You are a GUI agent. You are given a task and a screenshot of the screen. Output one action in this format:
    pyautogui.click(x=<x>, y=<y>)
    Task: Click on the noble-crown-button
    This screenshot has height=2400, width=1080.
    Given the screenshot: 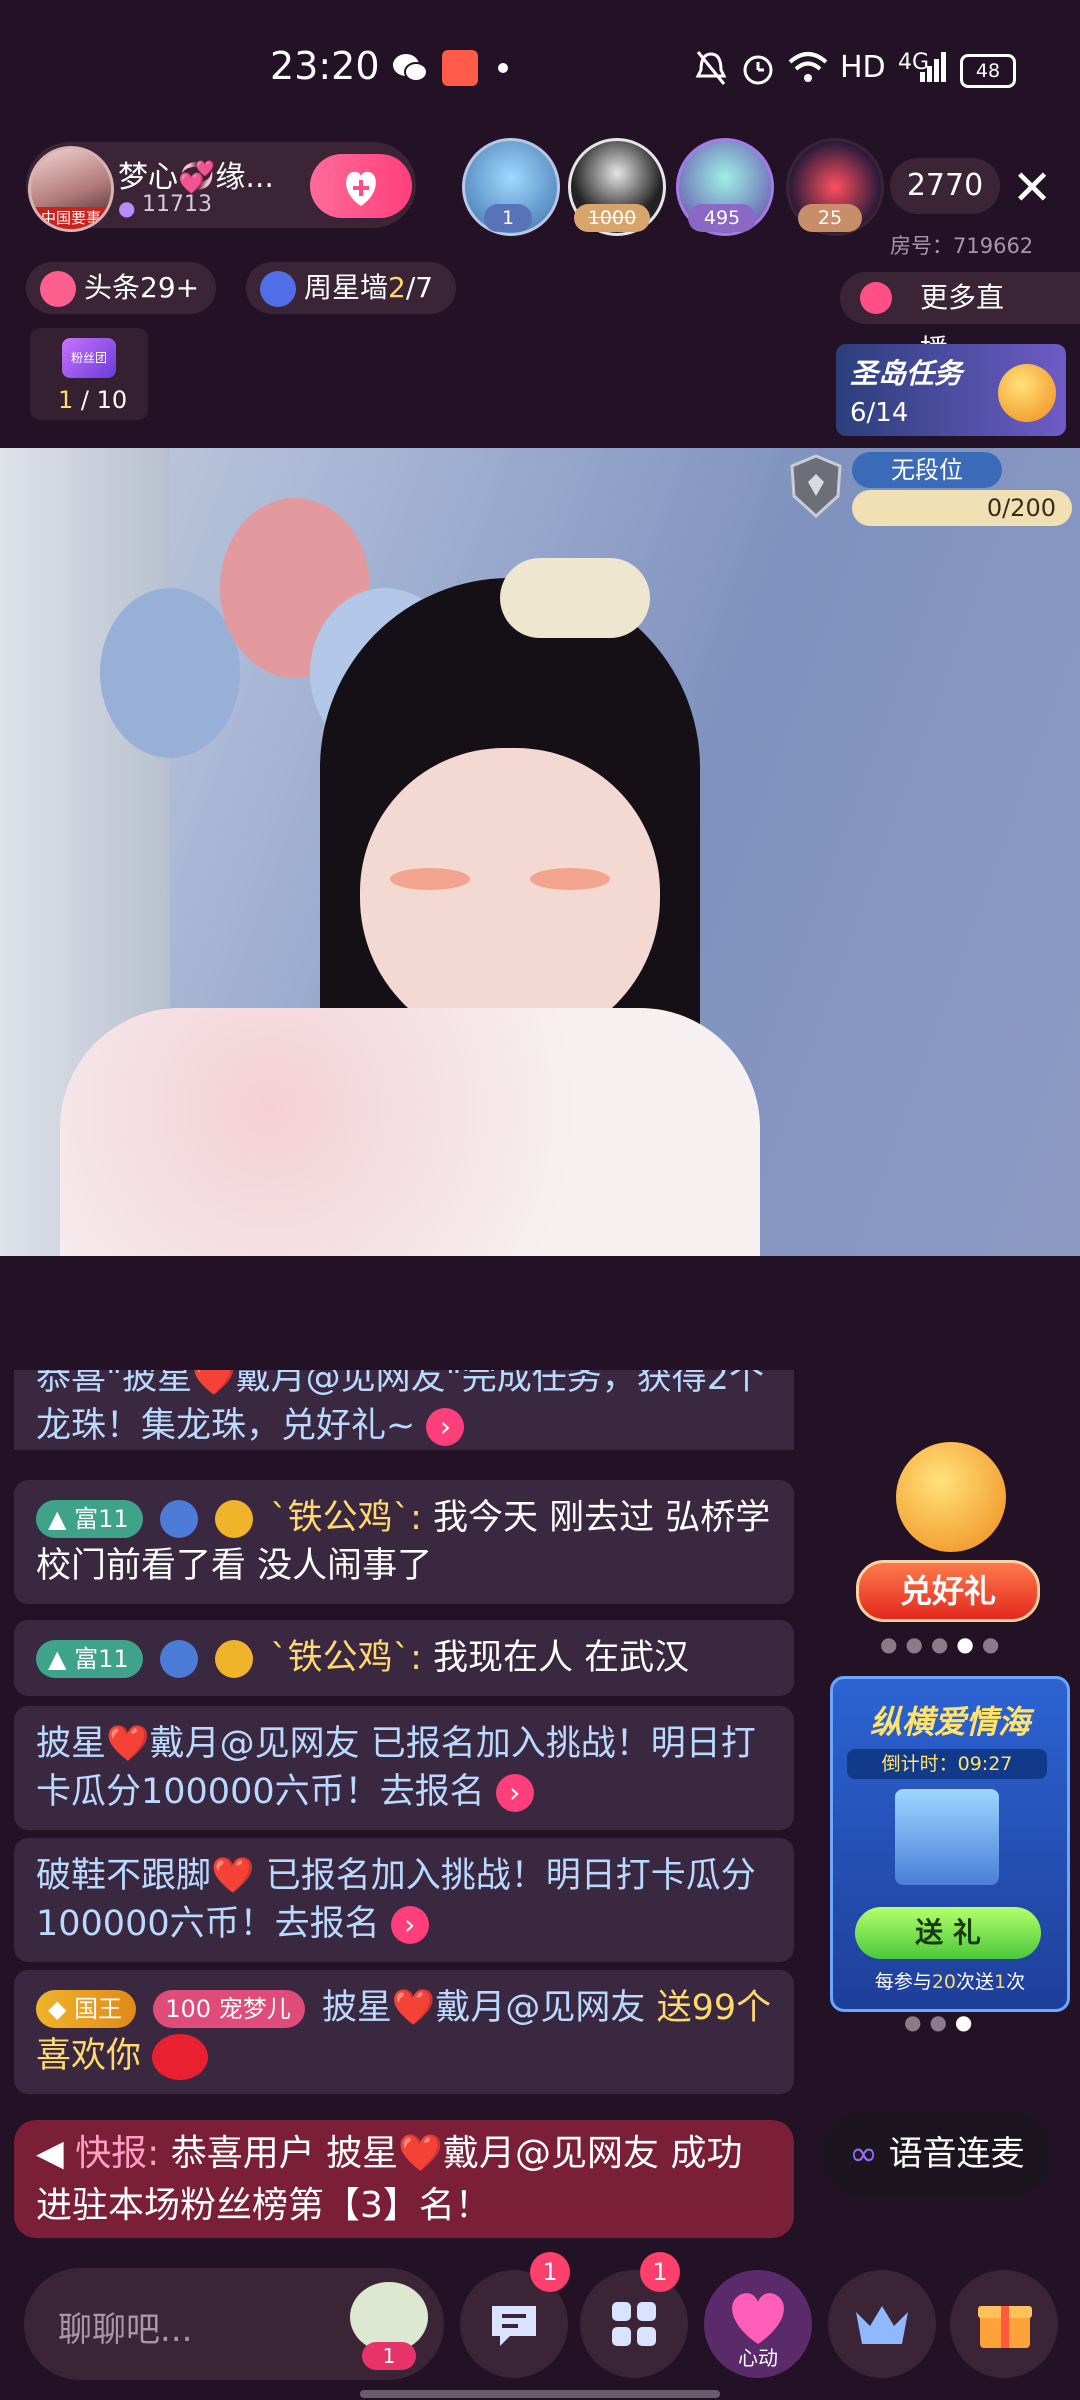 What is the action you would take?
    pyautogui.click(x=882, y=2324)
    